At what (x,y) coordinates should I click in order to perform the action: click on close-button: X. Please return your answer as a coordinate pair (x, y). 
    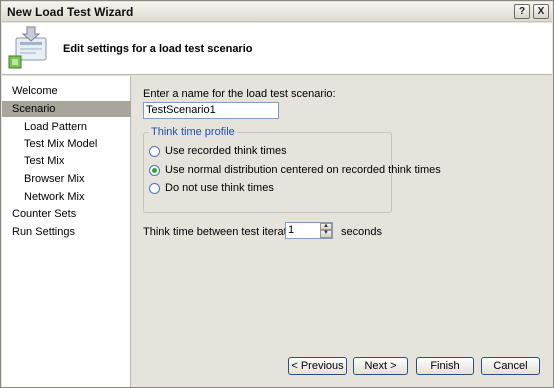
    Looking at the image, I should click on (541, 11).